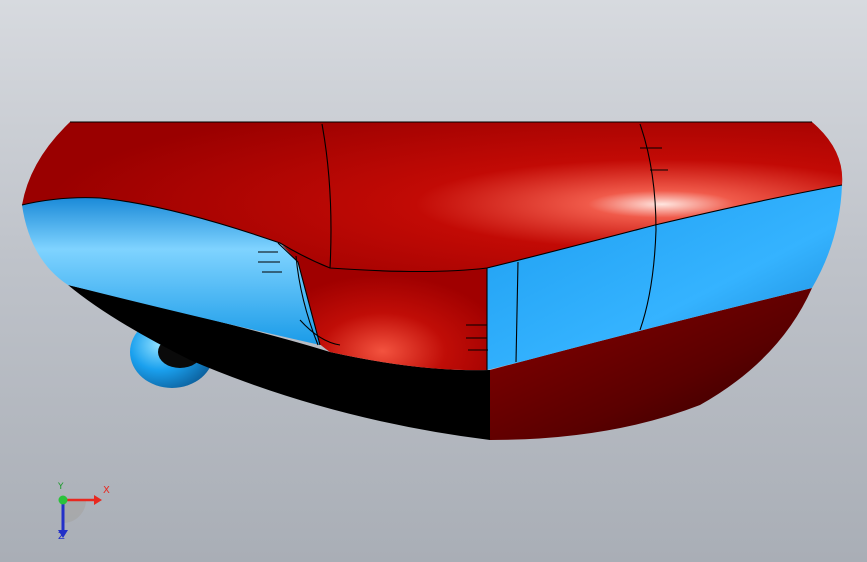  What do you see at coordinates (61, 487) in the screenshot?
I see `axis-y-label: Y` at bounding box center [61, 487].